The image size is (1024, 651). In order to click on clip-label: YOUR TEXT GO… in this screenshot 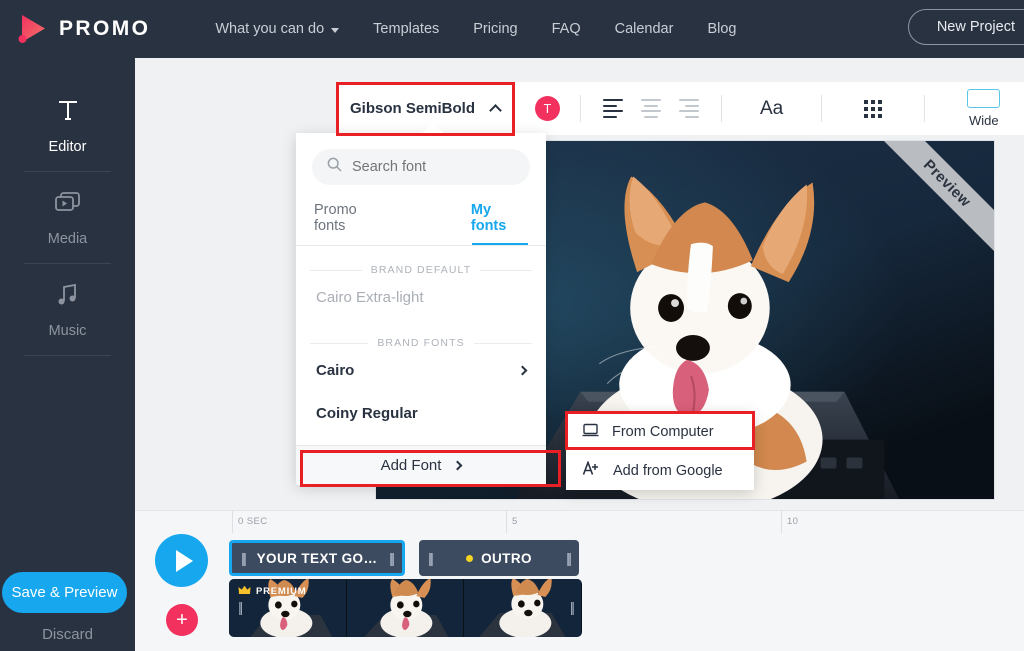, I will do `click(317, 558)`.